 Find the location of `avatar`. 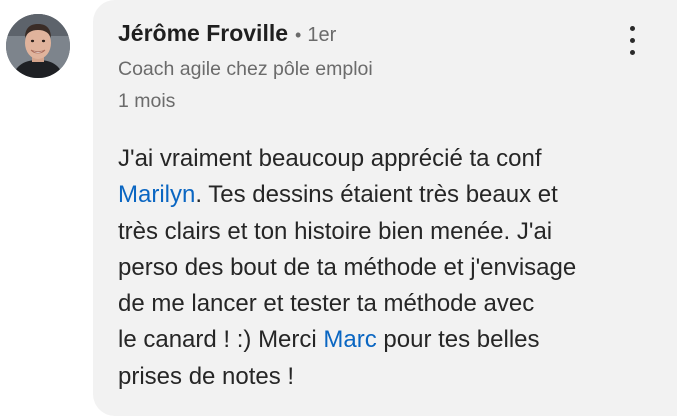

avatar is located at coordinates (38, 46).